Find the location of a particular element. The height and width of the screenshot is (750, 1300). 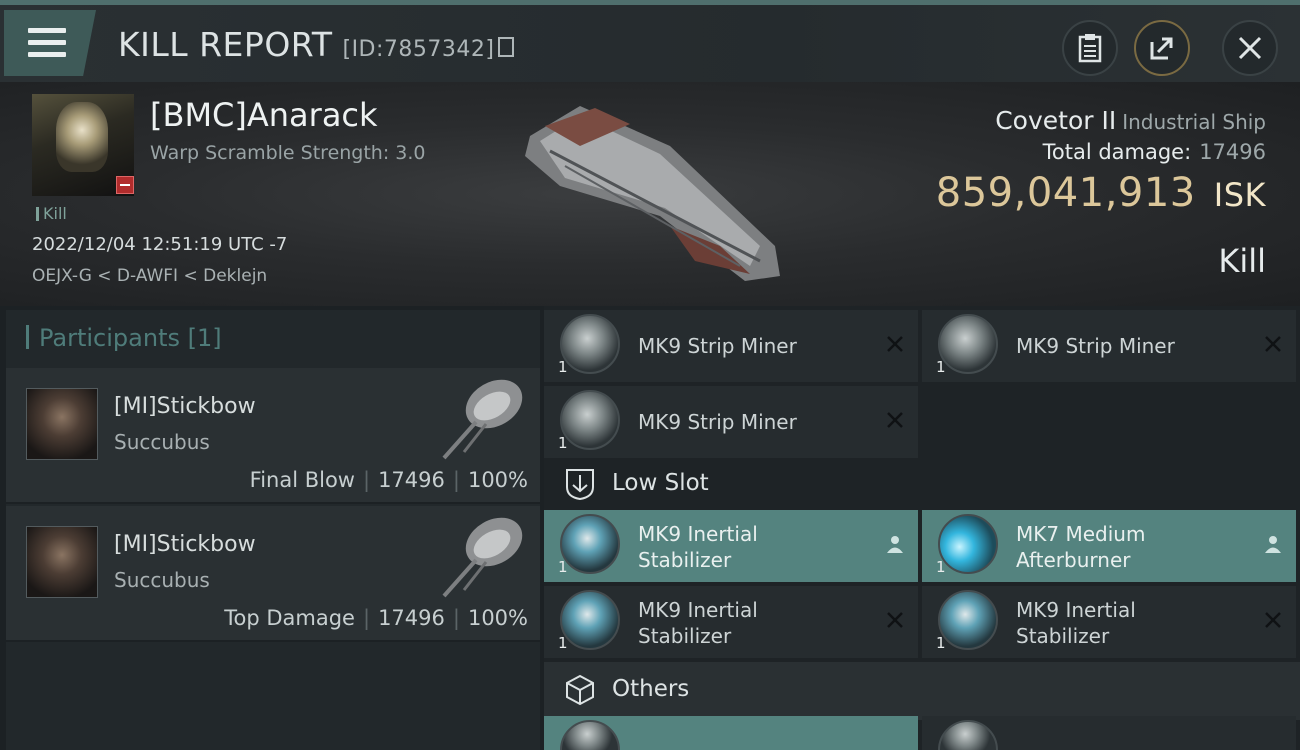

total-damage: Total damage: 17496 is located at coordinates (1154, 152).